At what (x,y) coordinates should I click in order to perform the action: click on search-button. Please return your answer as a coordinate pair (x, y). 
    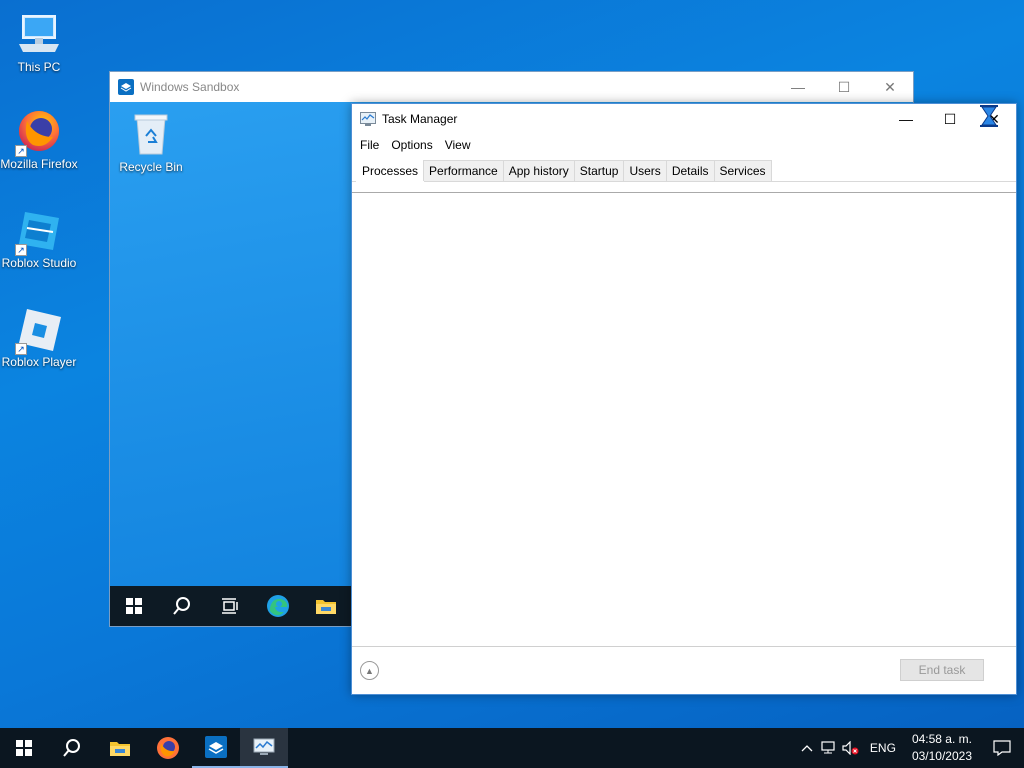
    Looking at the image, I should click on (72, 748).